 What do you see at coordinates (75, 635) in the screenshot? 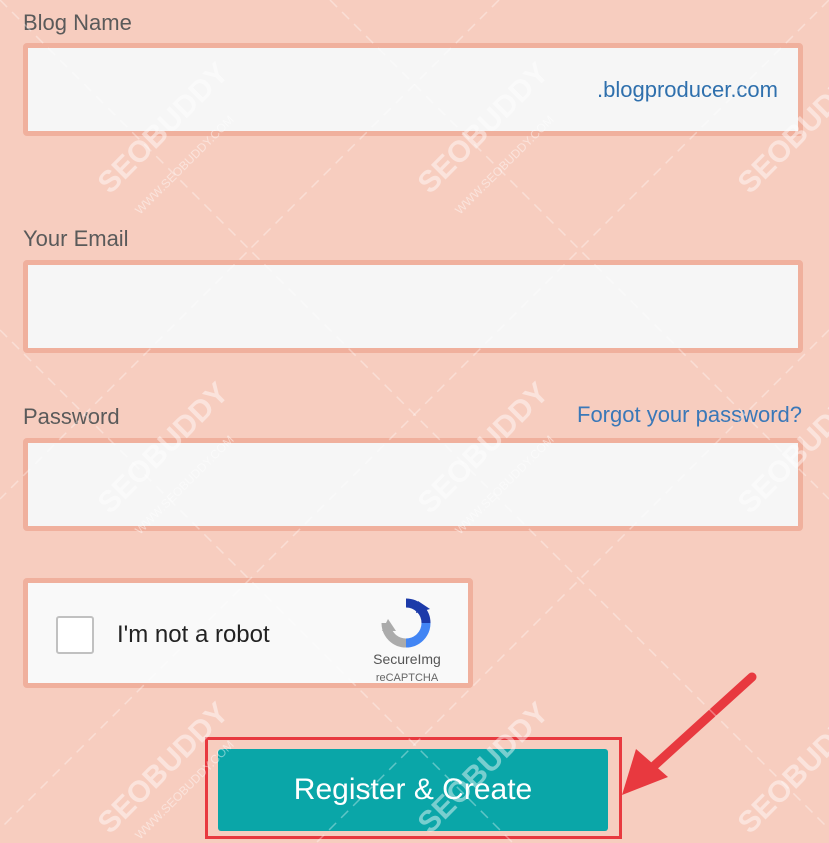
I see `recaptcha-checkbox` at bounding box center [75, 635].